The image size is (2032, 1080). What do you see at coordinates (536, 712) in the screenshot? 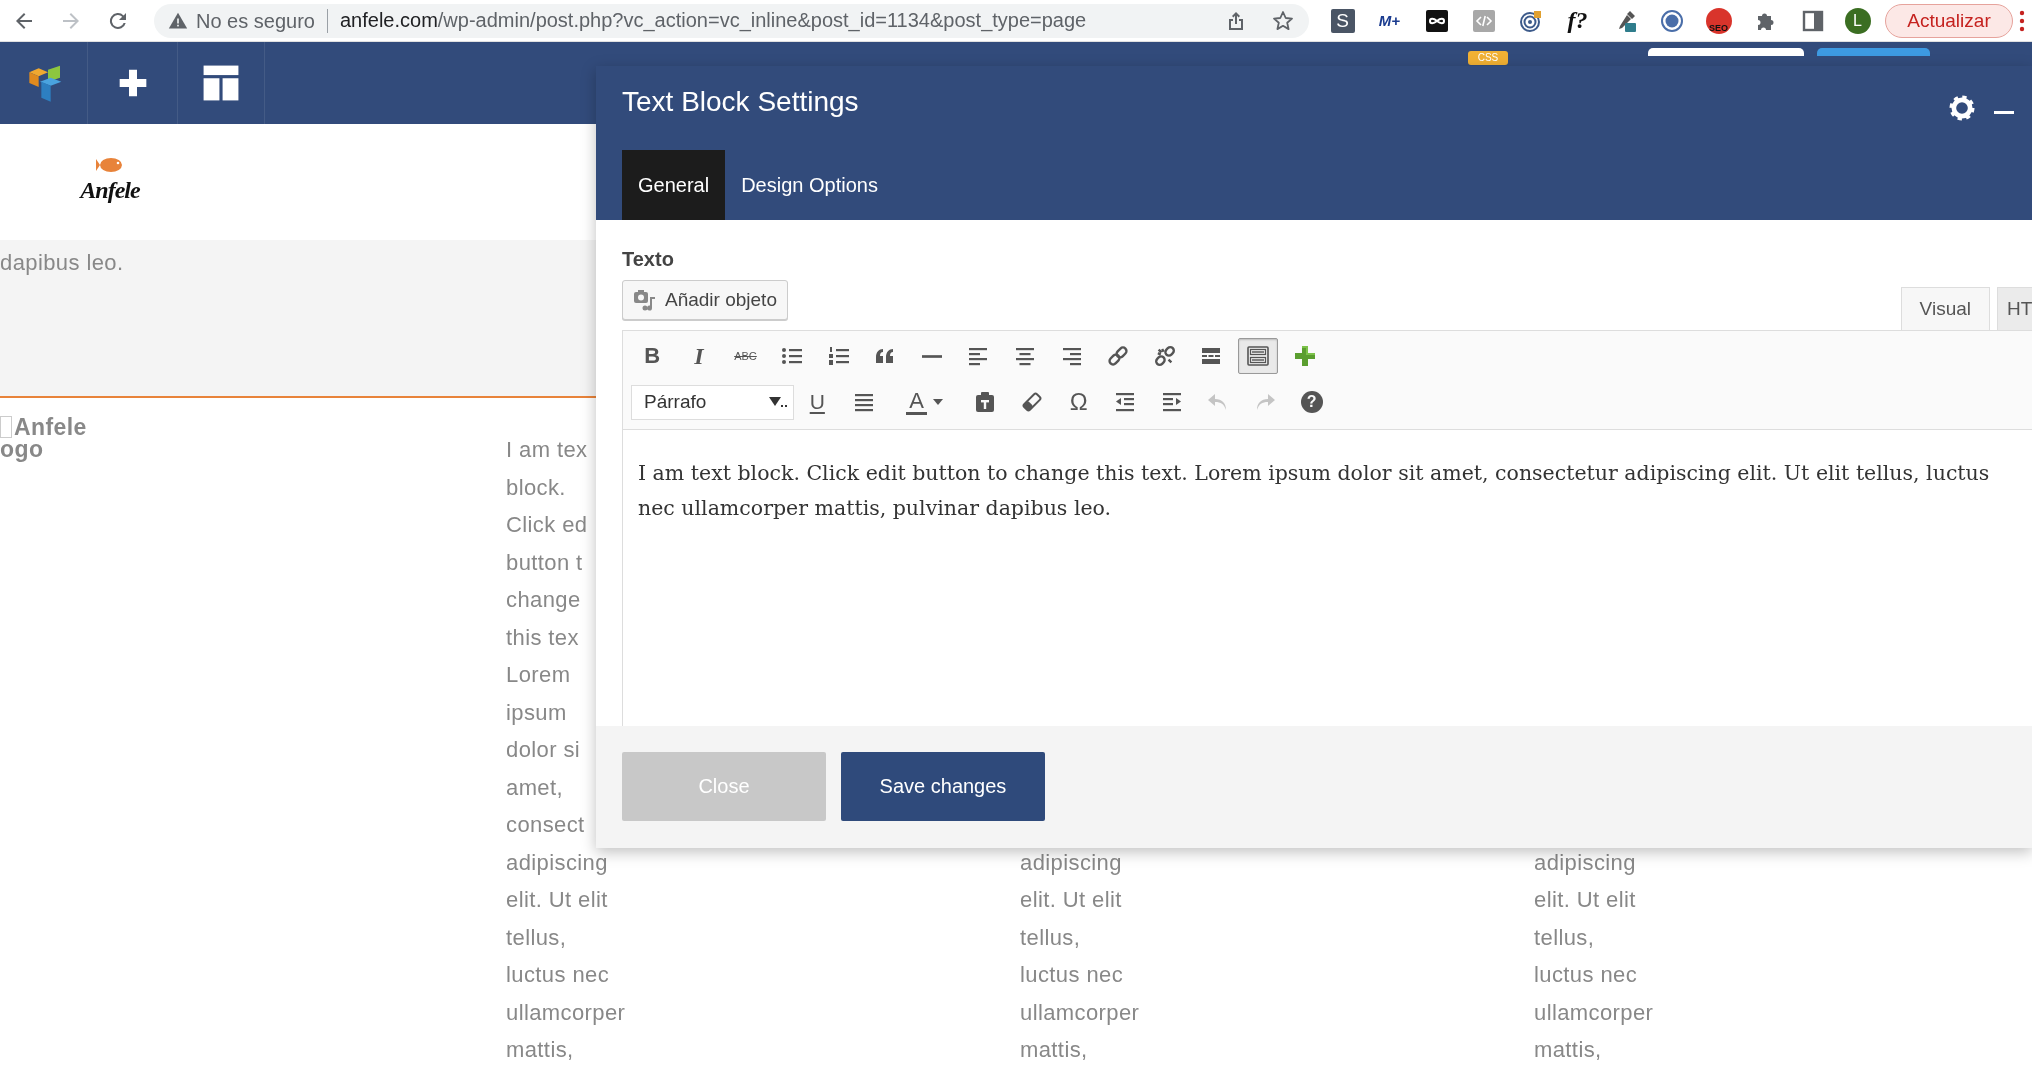
I see `column-text-line: ipsum` at bounding box center [536, 712].